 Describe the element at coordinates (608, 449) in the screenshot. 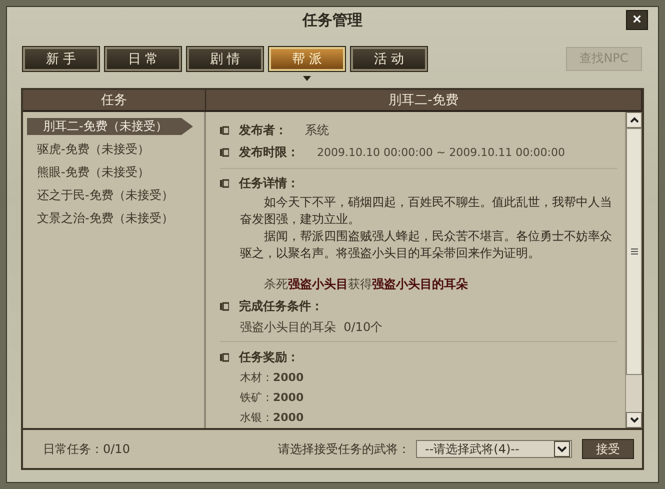

I see `accept-button: 接受` at that location.